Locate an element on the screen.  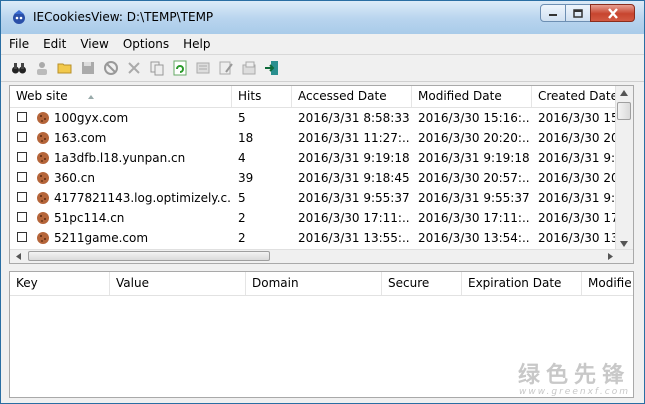
horizontal-scrollbar is located at coordinates (321, 256).